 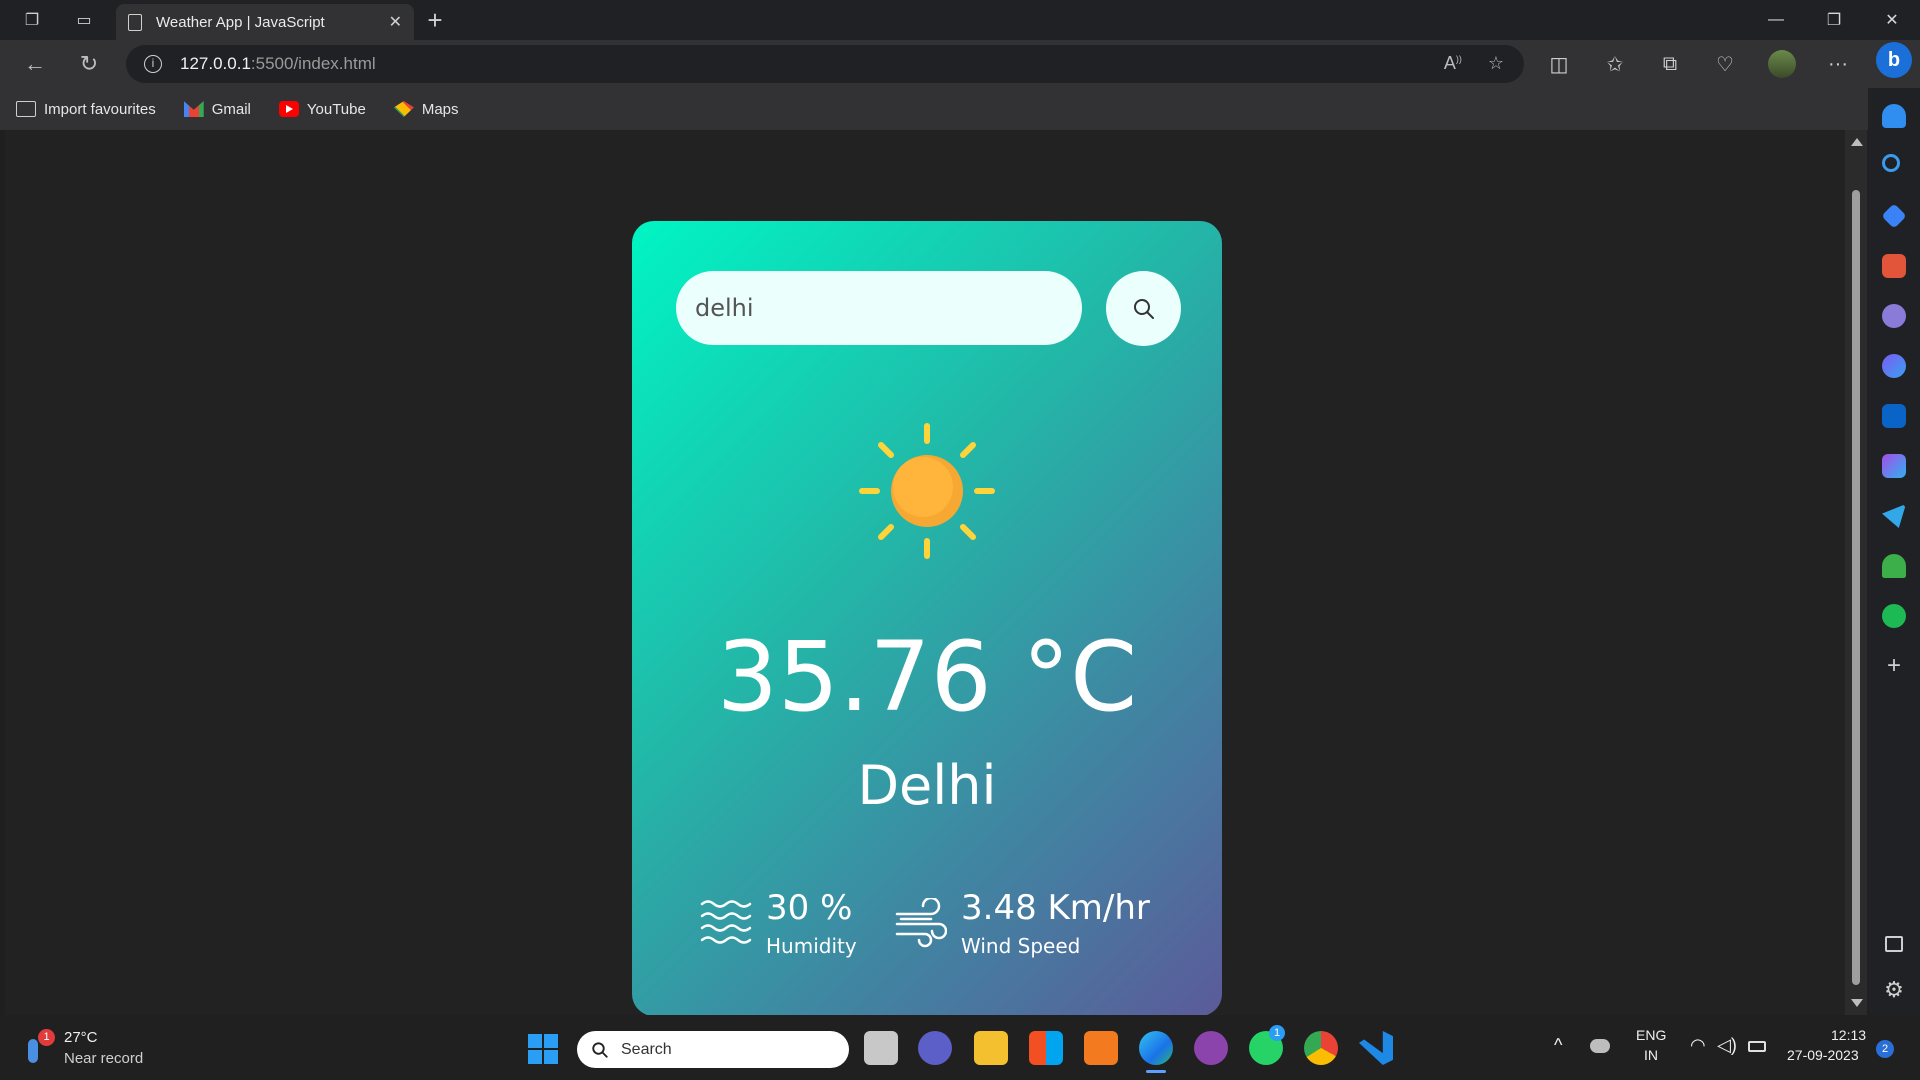 I want to click on read-aloud-icon: A)), so click(x=1453, y=63).